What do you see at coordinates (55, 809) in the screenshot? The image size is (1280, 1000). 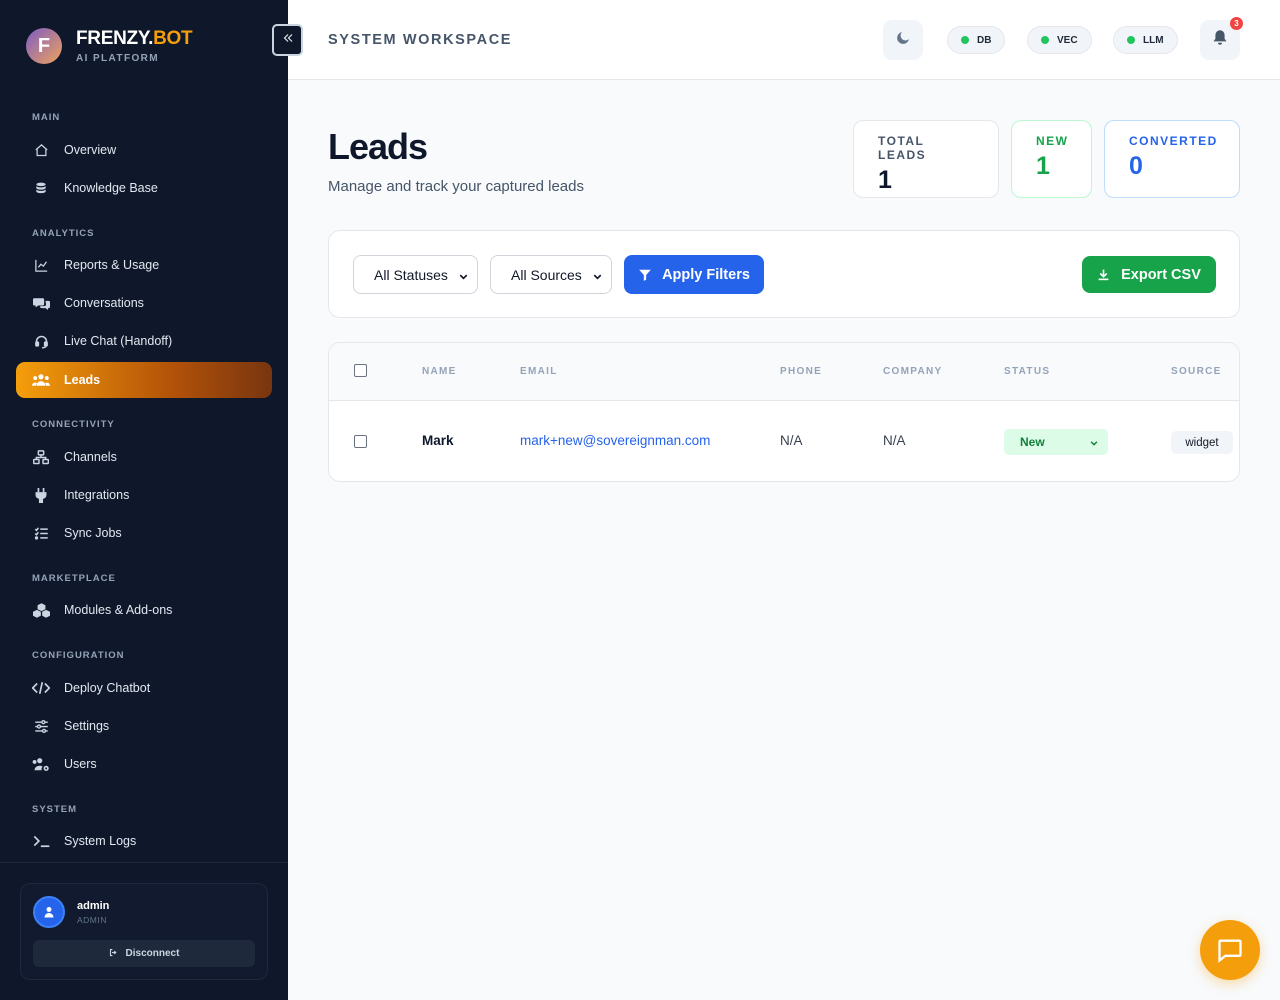 I see `nav-section-system: SYSTEM` at bounding box center [55, 809].